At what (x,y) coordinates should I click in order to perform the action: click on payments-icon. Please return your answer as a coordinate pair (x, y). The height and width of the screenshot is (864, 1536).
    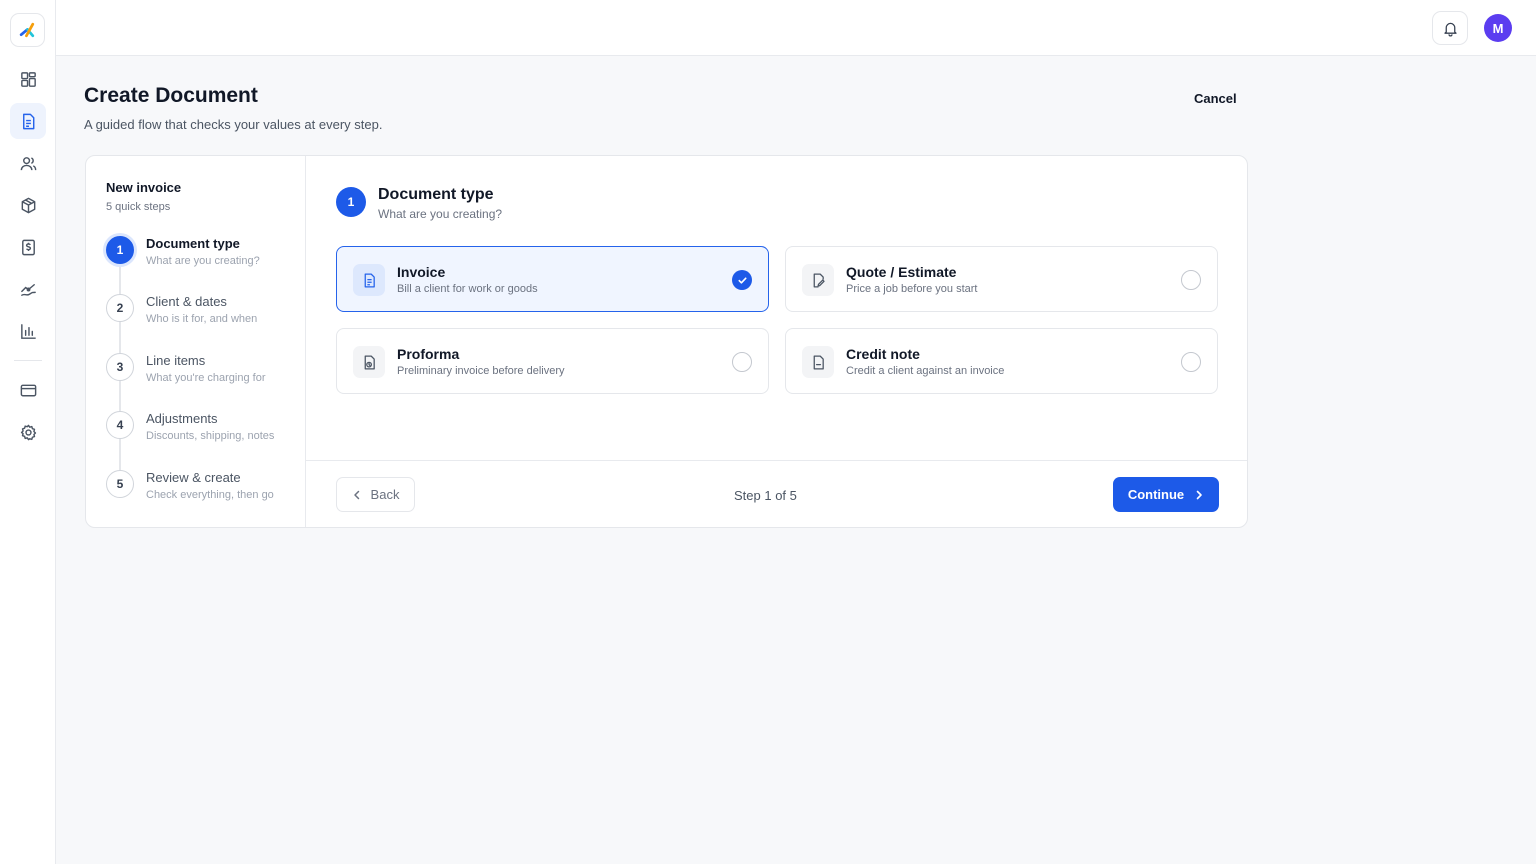
    Looking at the image, I should click on (28, 289).